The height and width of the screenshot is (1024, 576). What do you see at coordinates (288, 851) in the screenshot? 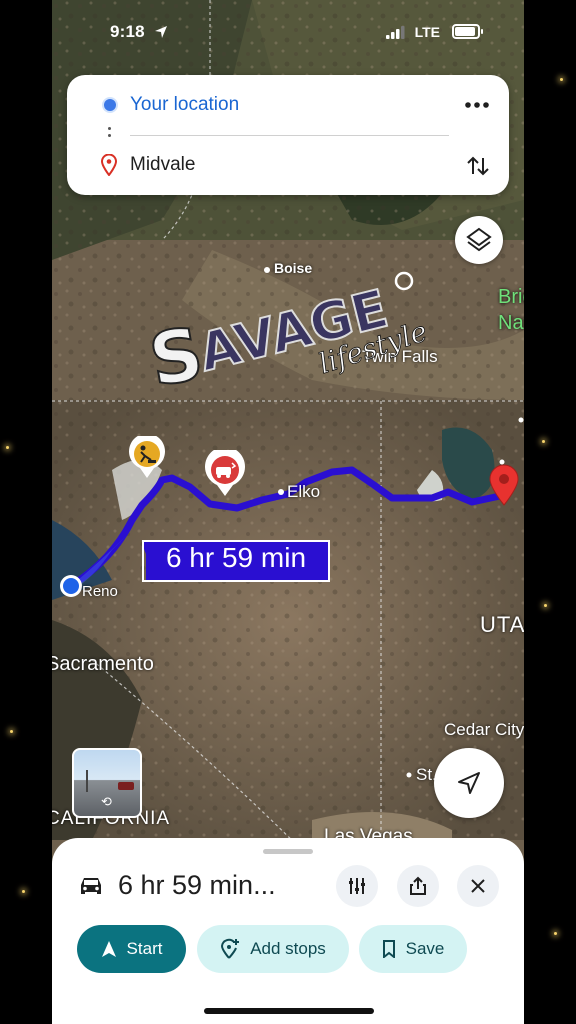
I see `sheet-handle` at bounding box center [288, 851].